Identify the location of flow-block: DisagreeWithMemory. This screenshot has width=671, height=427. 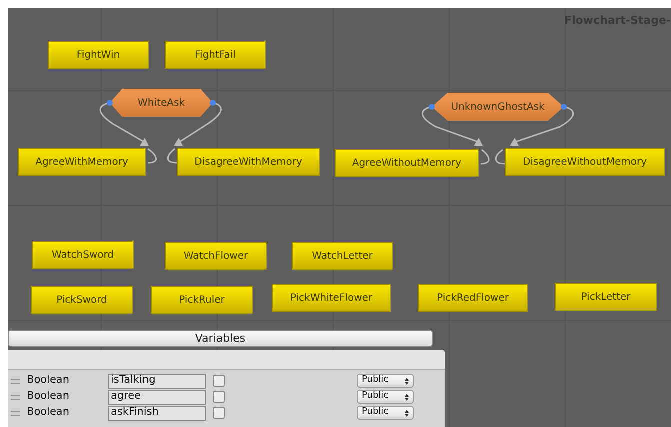
(248, 162).